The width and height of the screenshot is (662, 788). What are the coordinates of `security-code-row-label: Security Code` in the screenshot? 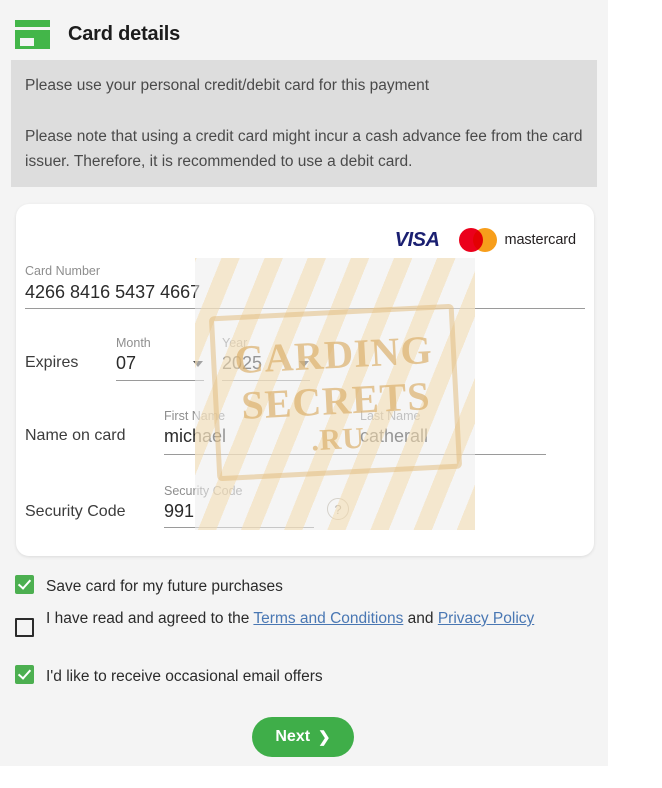 It's located at (75, 511).